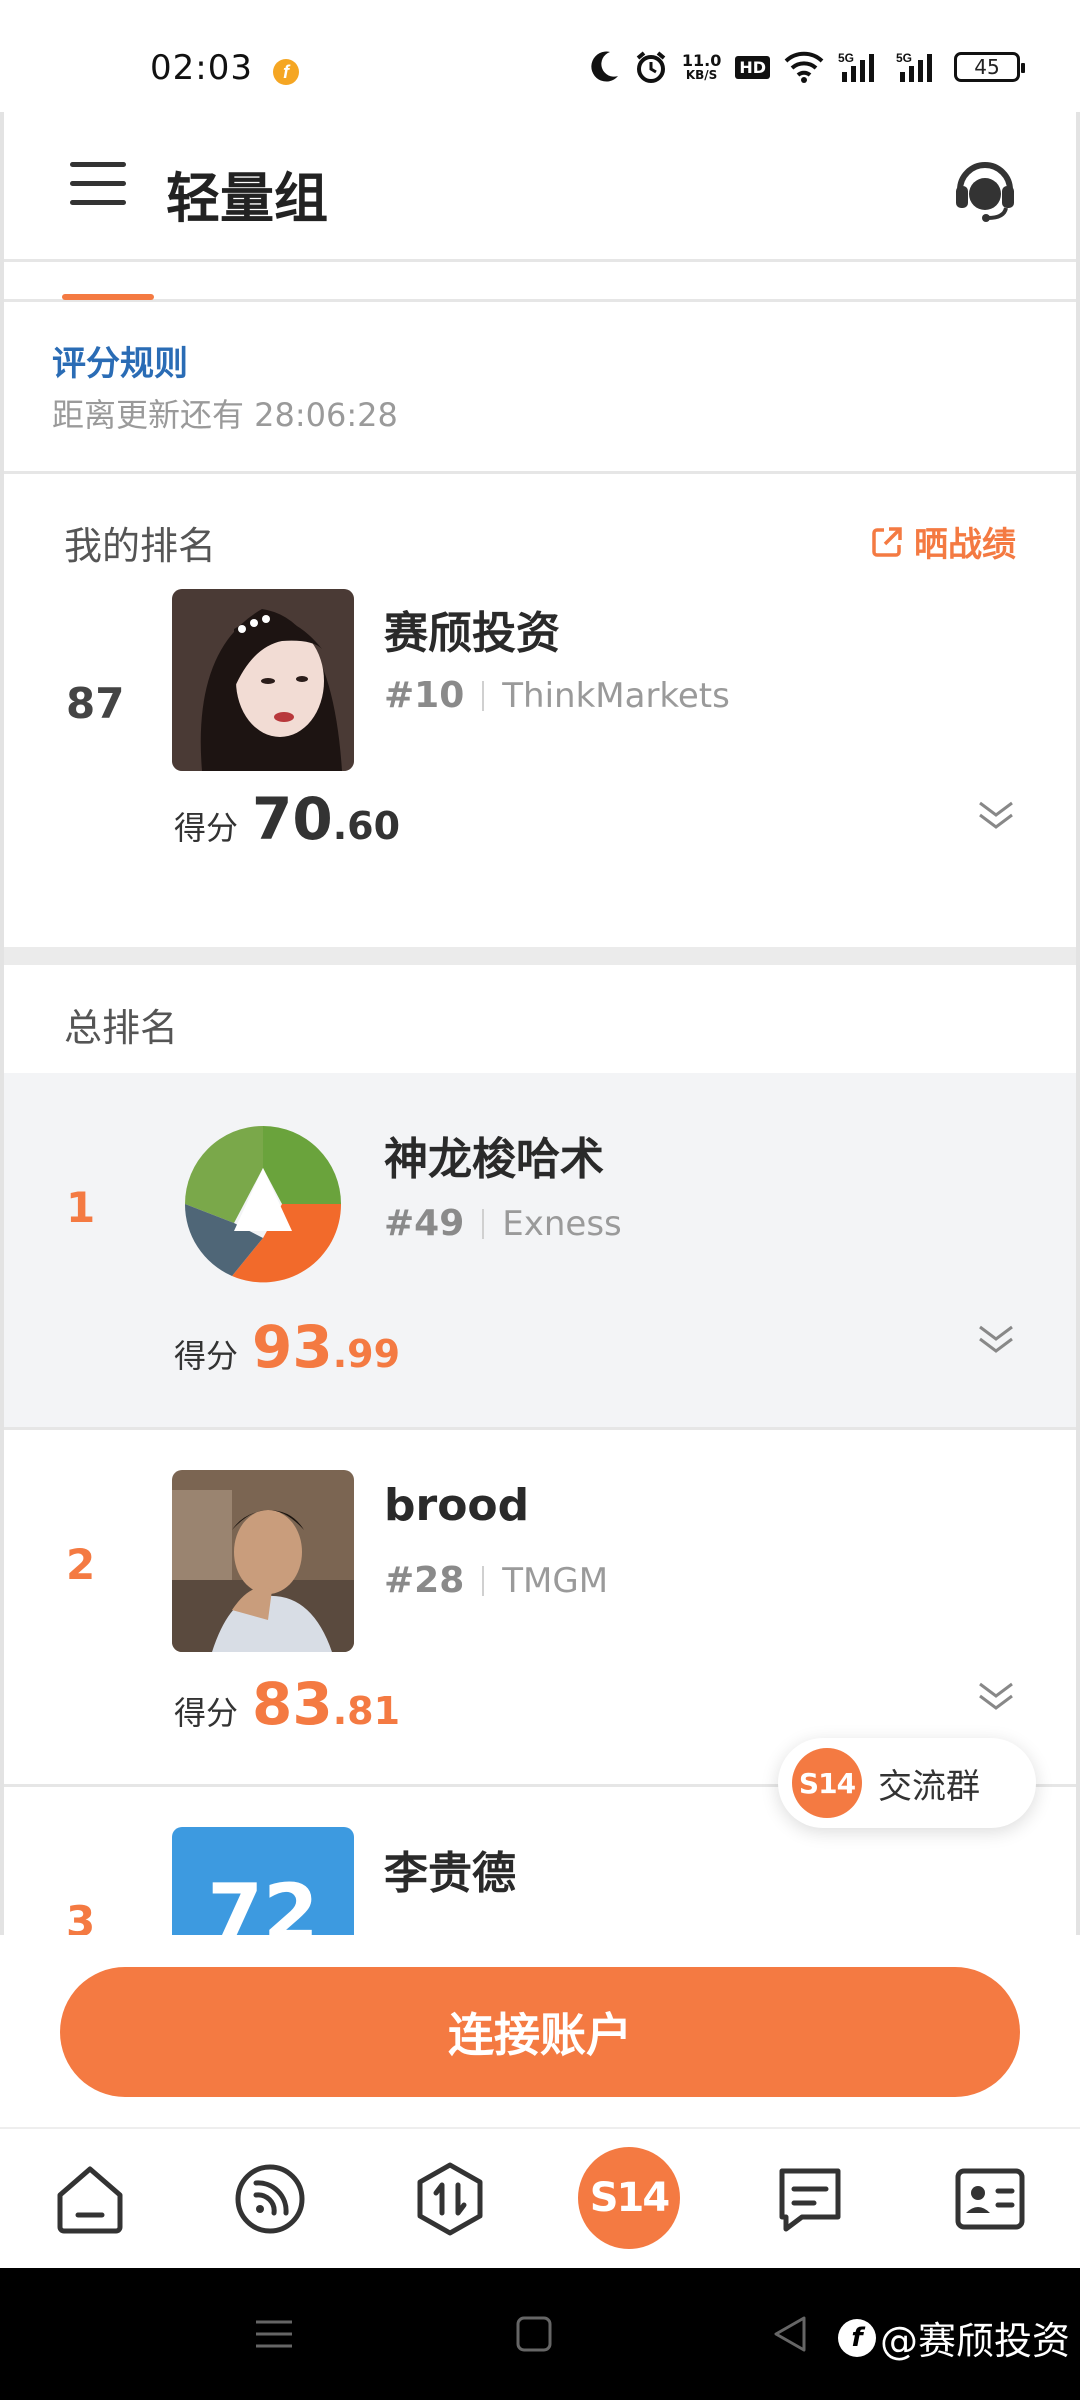 The image size is (1080, 2400). I want to click on system-nav-bar: f @赛颀投资, so click(540, 2334).